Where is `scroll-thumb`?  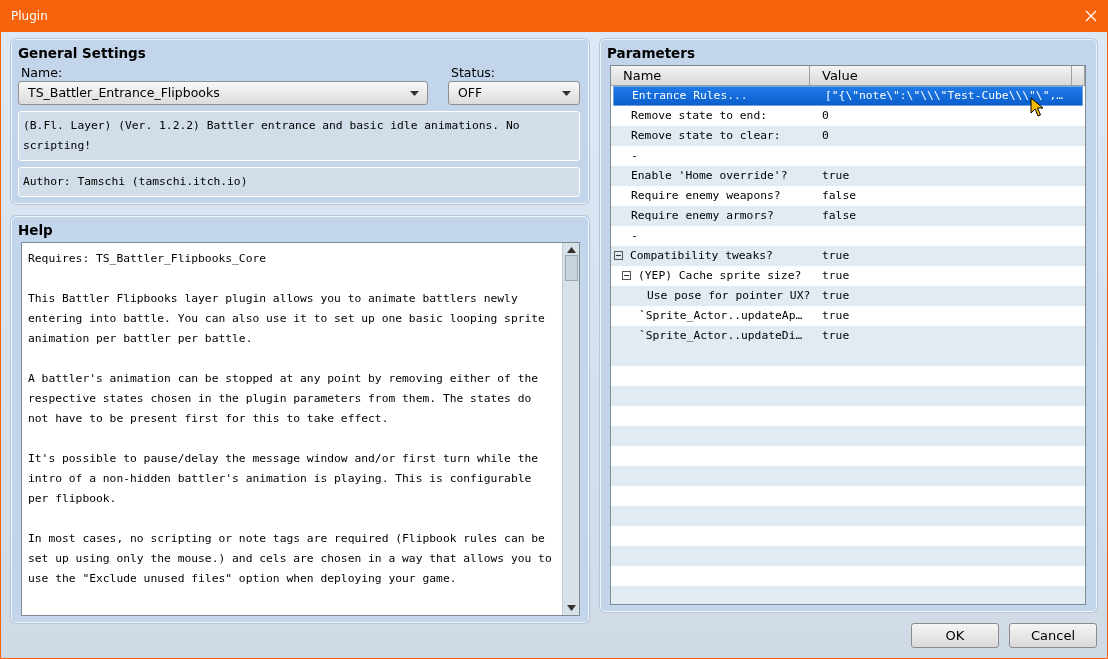
scroll-thumb is located at coordinates (571, 268).